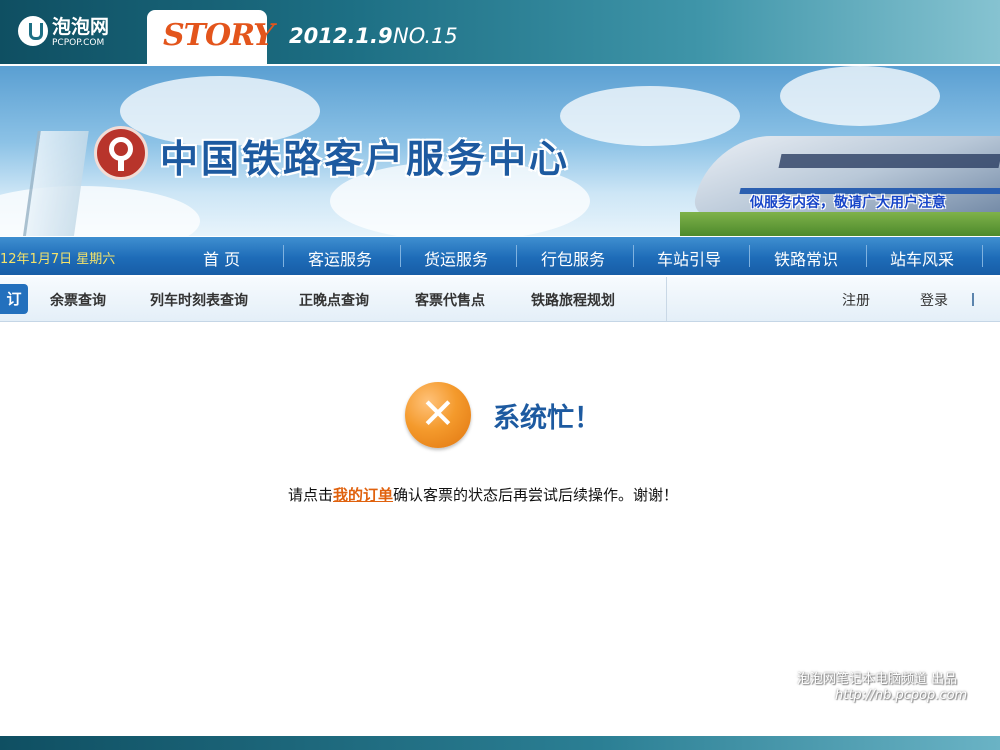 The image size is (1000, 750). What do you see at coordinates (547, 418) in the screenshot?
I see `error-title: 系统忙！` at bounding box center [547, 418].